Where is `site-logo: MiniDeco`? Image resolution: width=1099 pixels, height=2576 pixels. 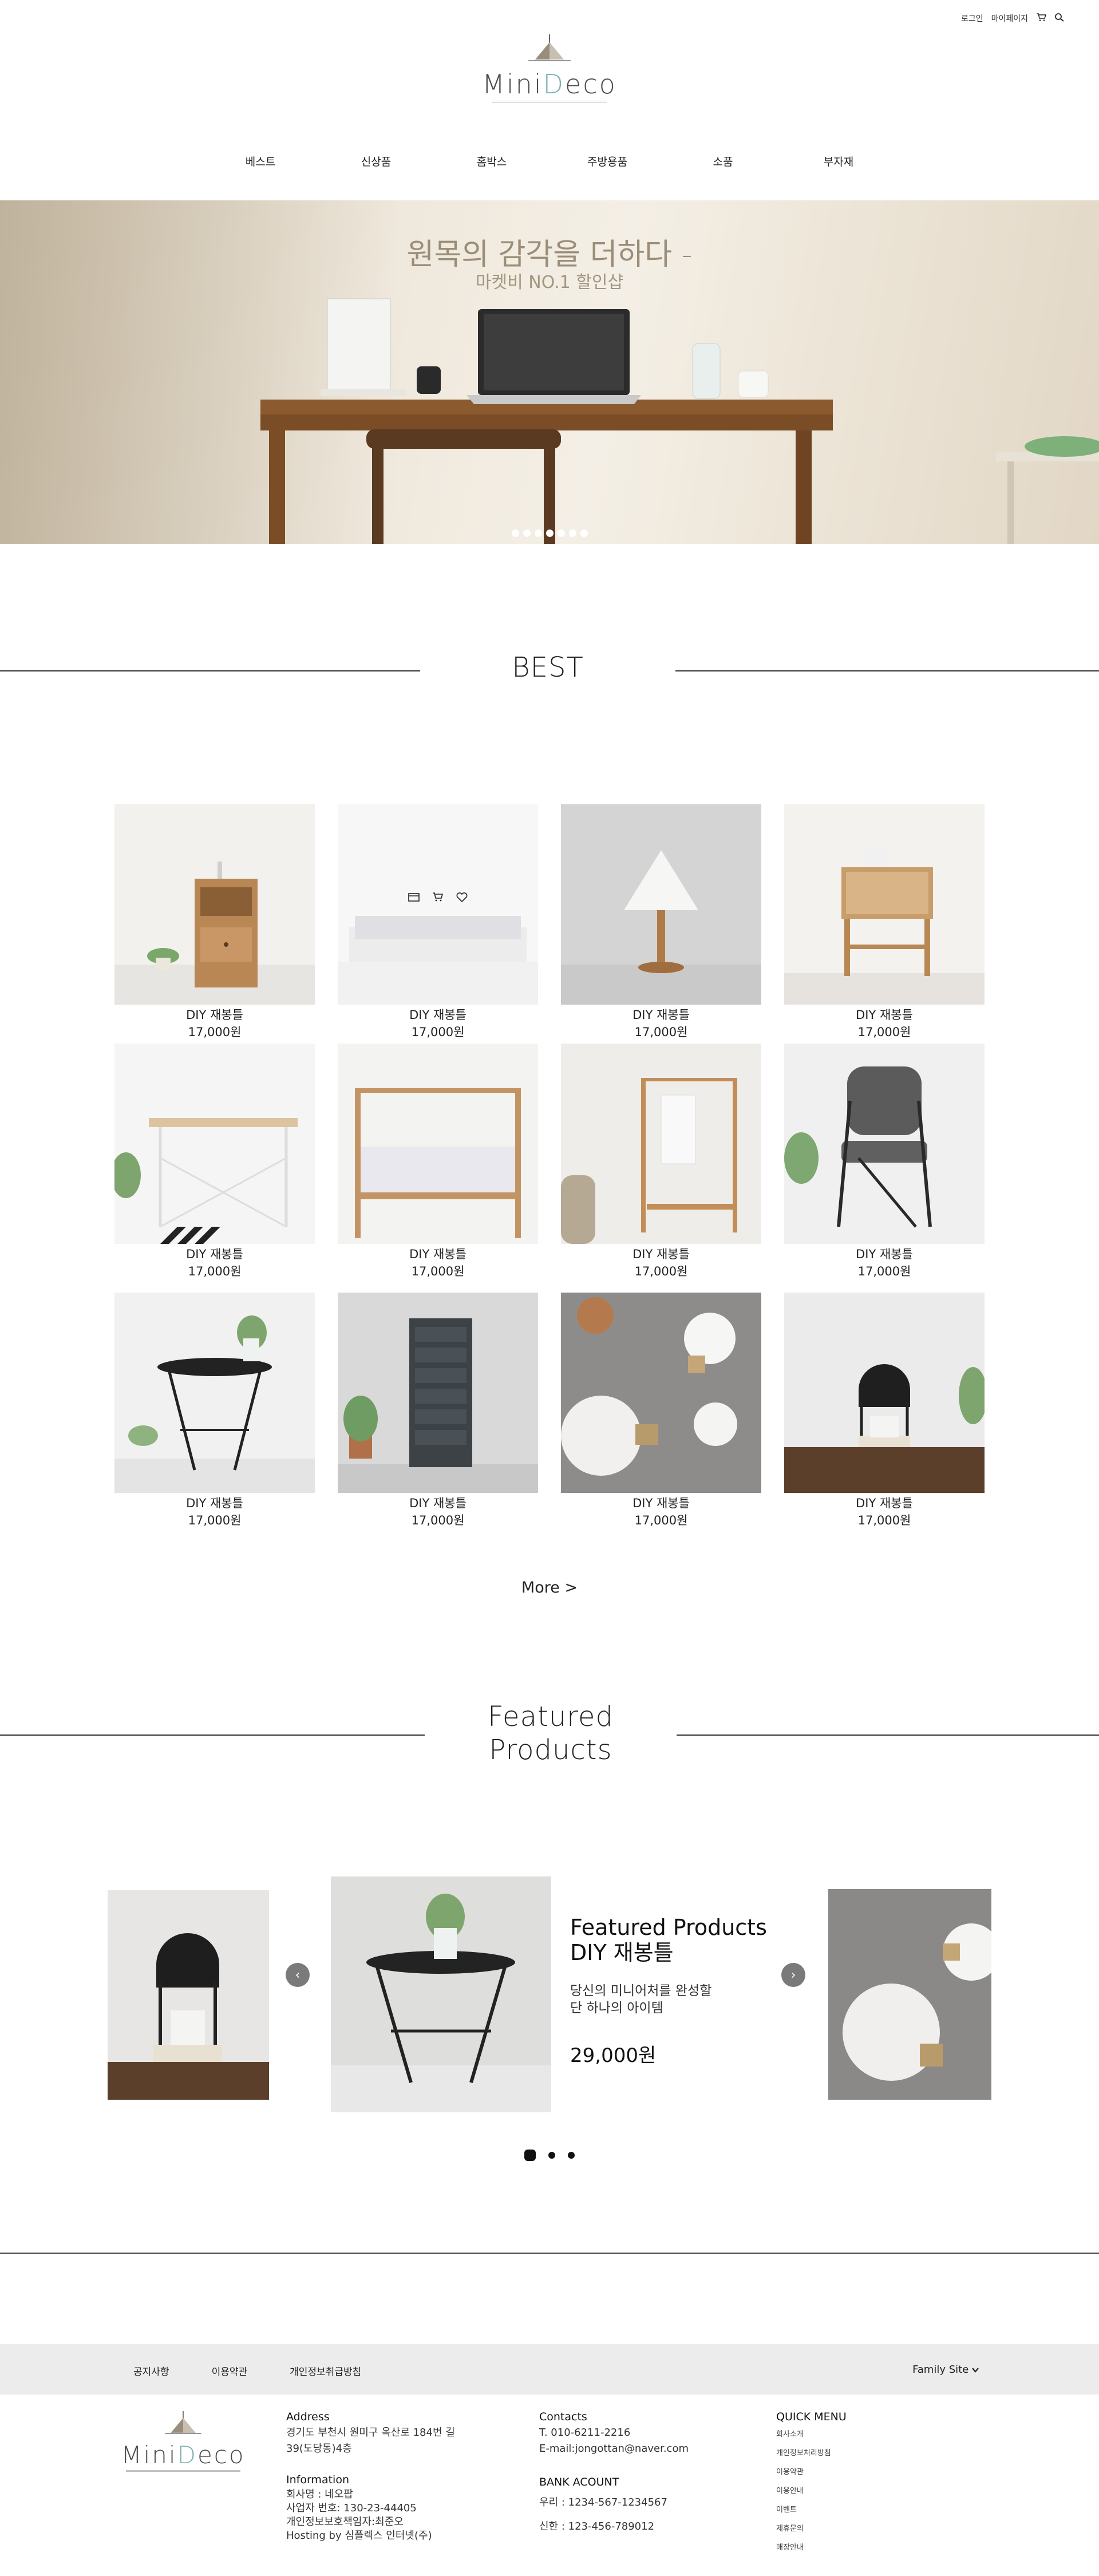
site-logo: MiniDeco is located at coordinates (549, 68).